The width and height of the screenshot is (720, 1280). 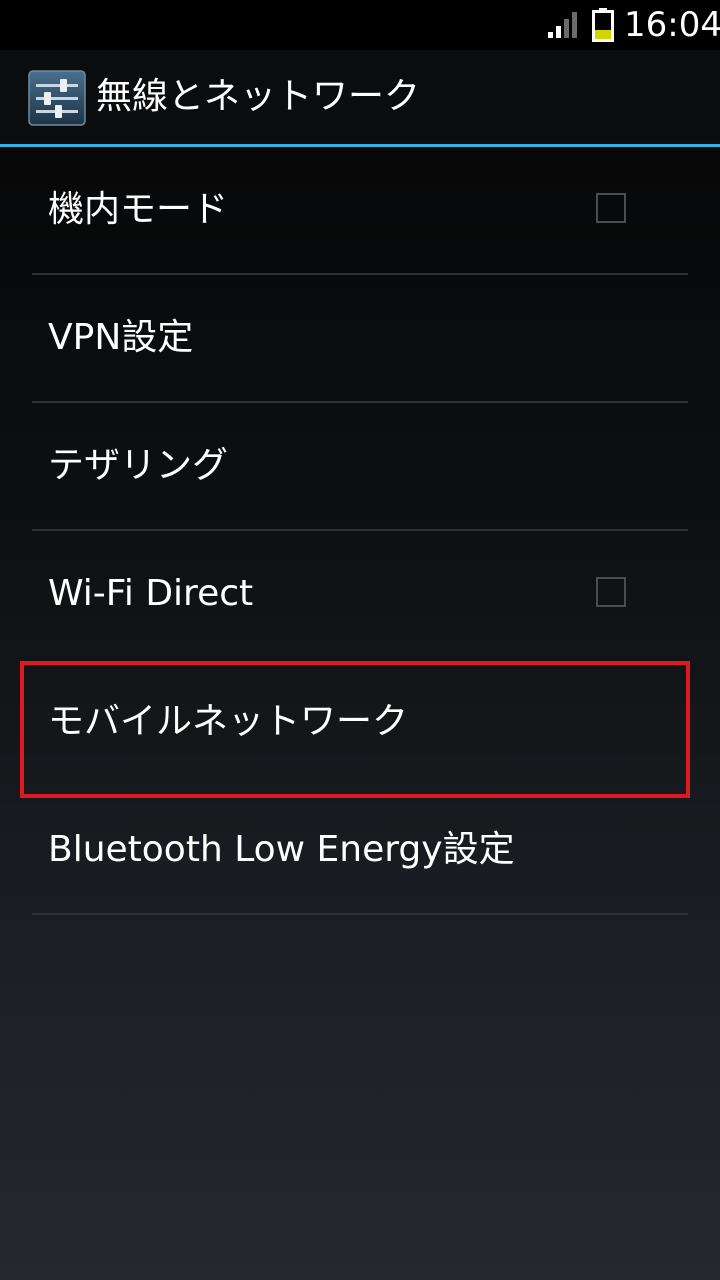 I want to click on battery-icon, so click(x=603, y=25).